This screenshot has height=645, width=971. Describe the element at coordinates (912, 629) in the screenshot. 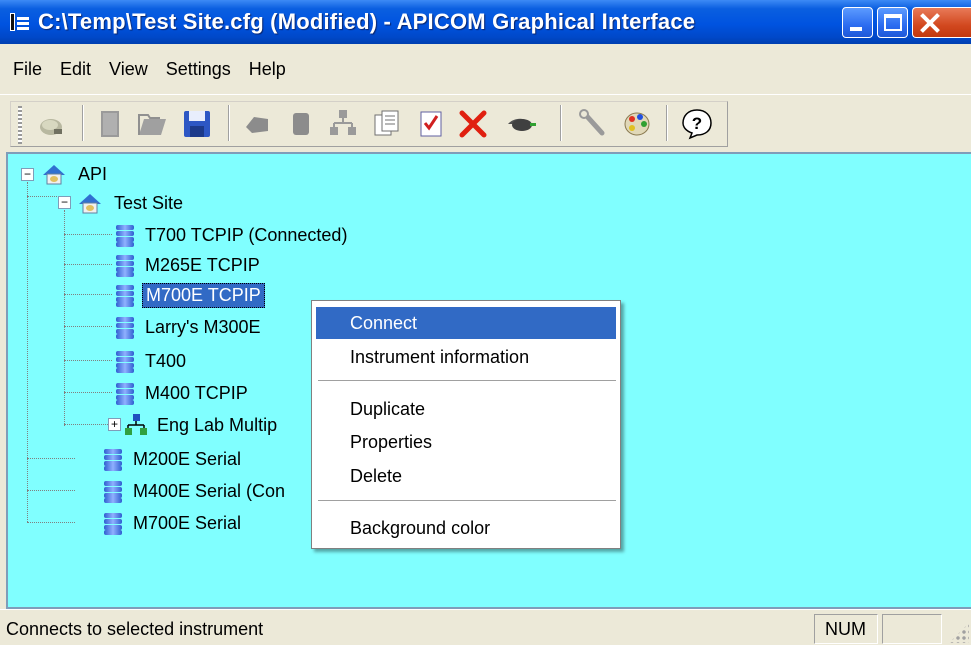

I see `status-pane-empty` at that location.